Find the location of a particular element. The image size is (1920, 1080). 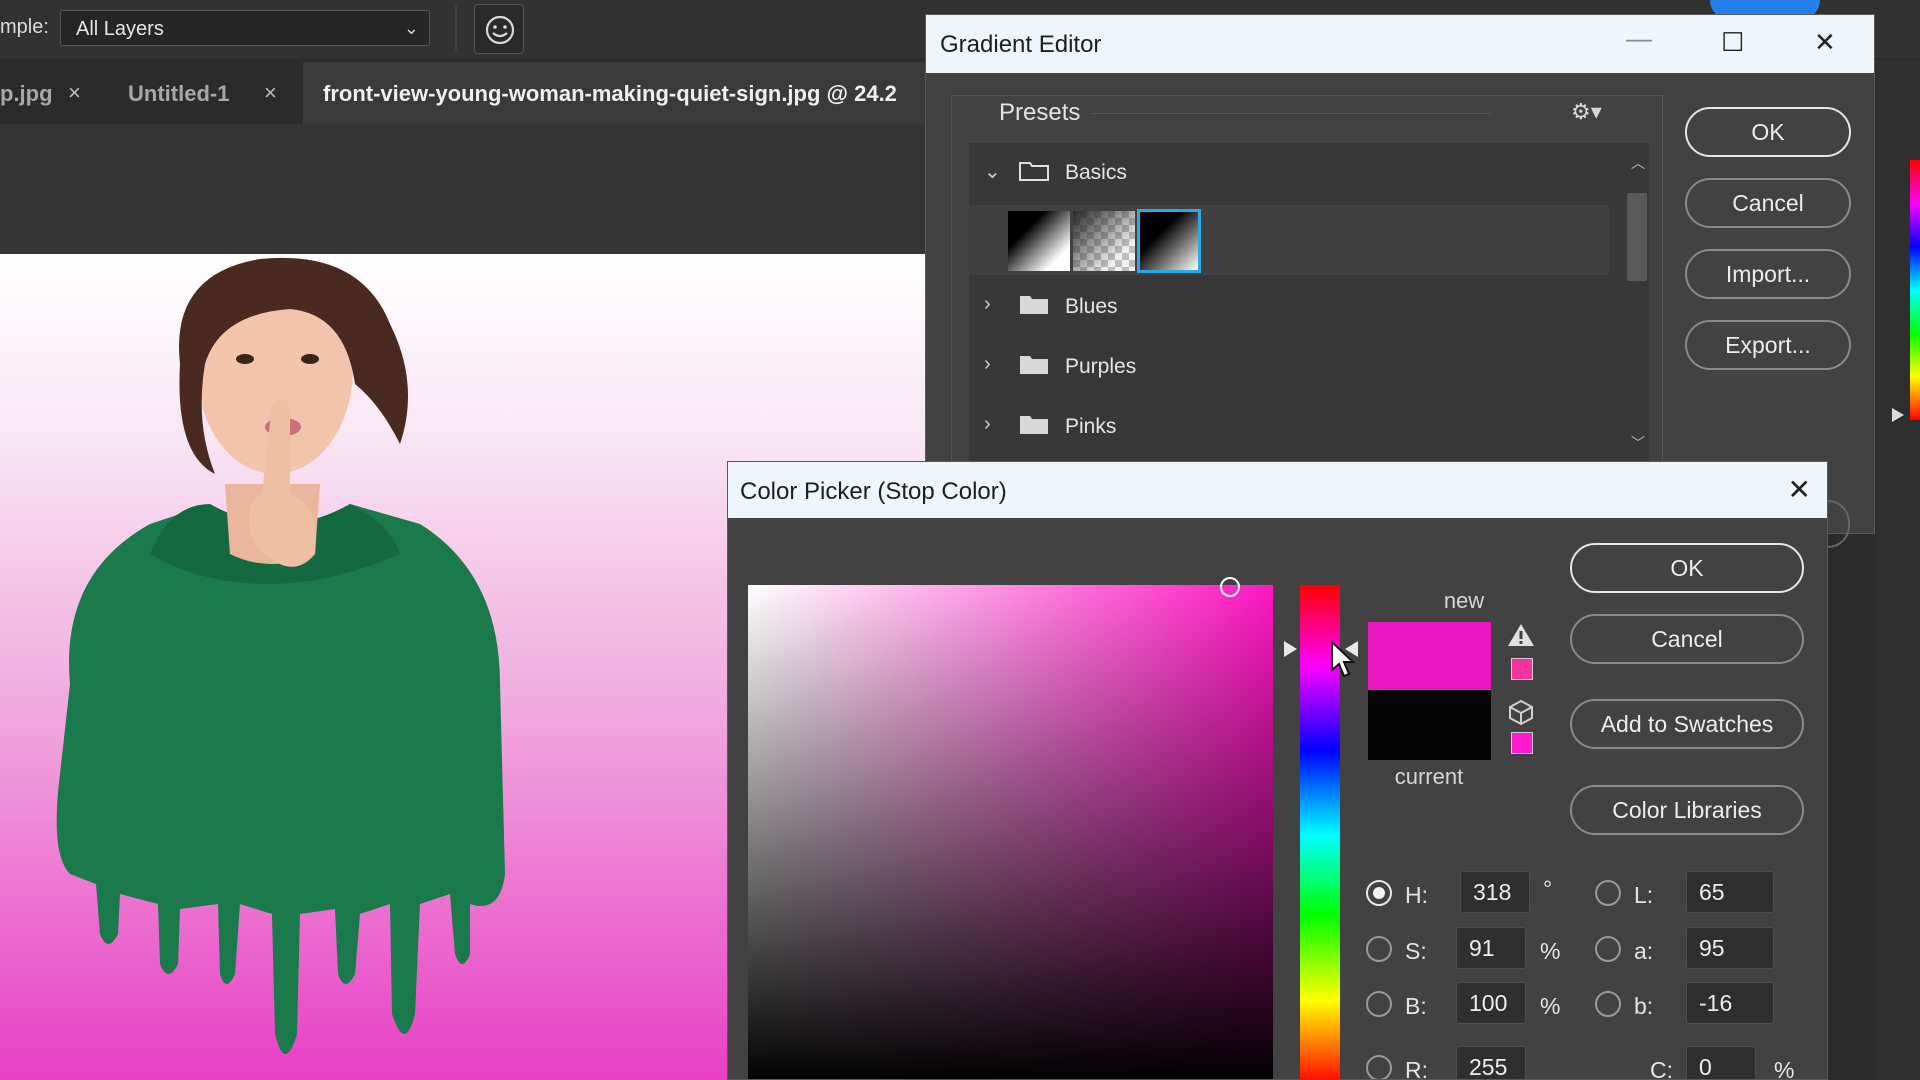

face-select-button is located at coordinates (499, 29).